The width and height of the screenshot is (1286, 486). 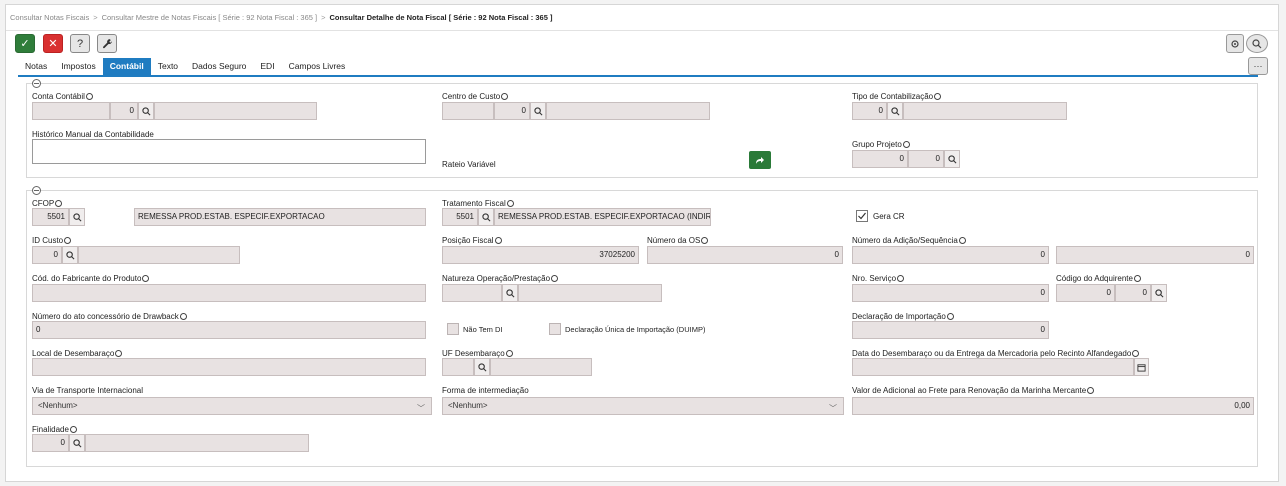 I want to click on collapse-contabil-icon, so click(x=36, y=83).